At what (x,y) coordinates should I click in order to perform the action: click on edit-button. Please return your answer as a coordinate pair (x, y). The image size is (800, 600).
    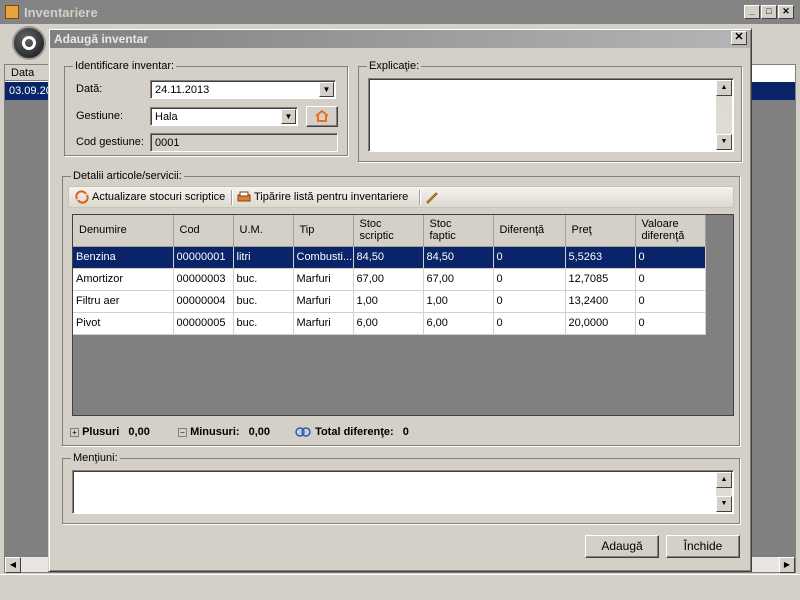
    Looking at the image, I should click on (433, 197).